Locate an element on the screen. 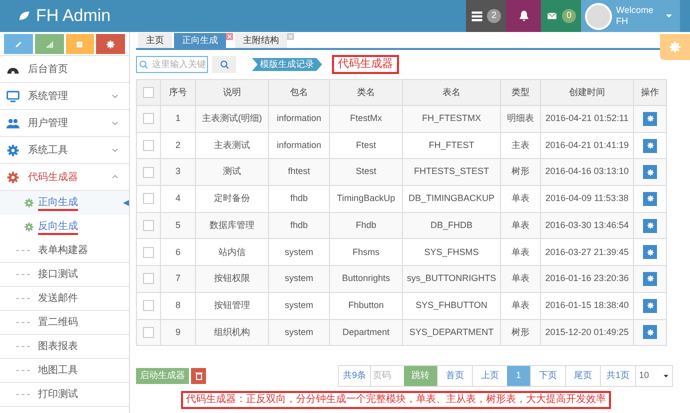 This screenshot has height=413, width=690. avatar is located at coordinates (598, 16).